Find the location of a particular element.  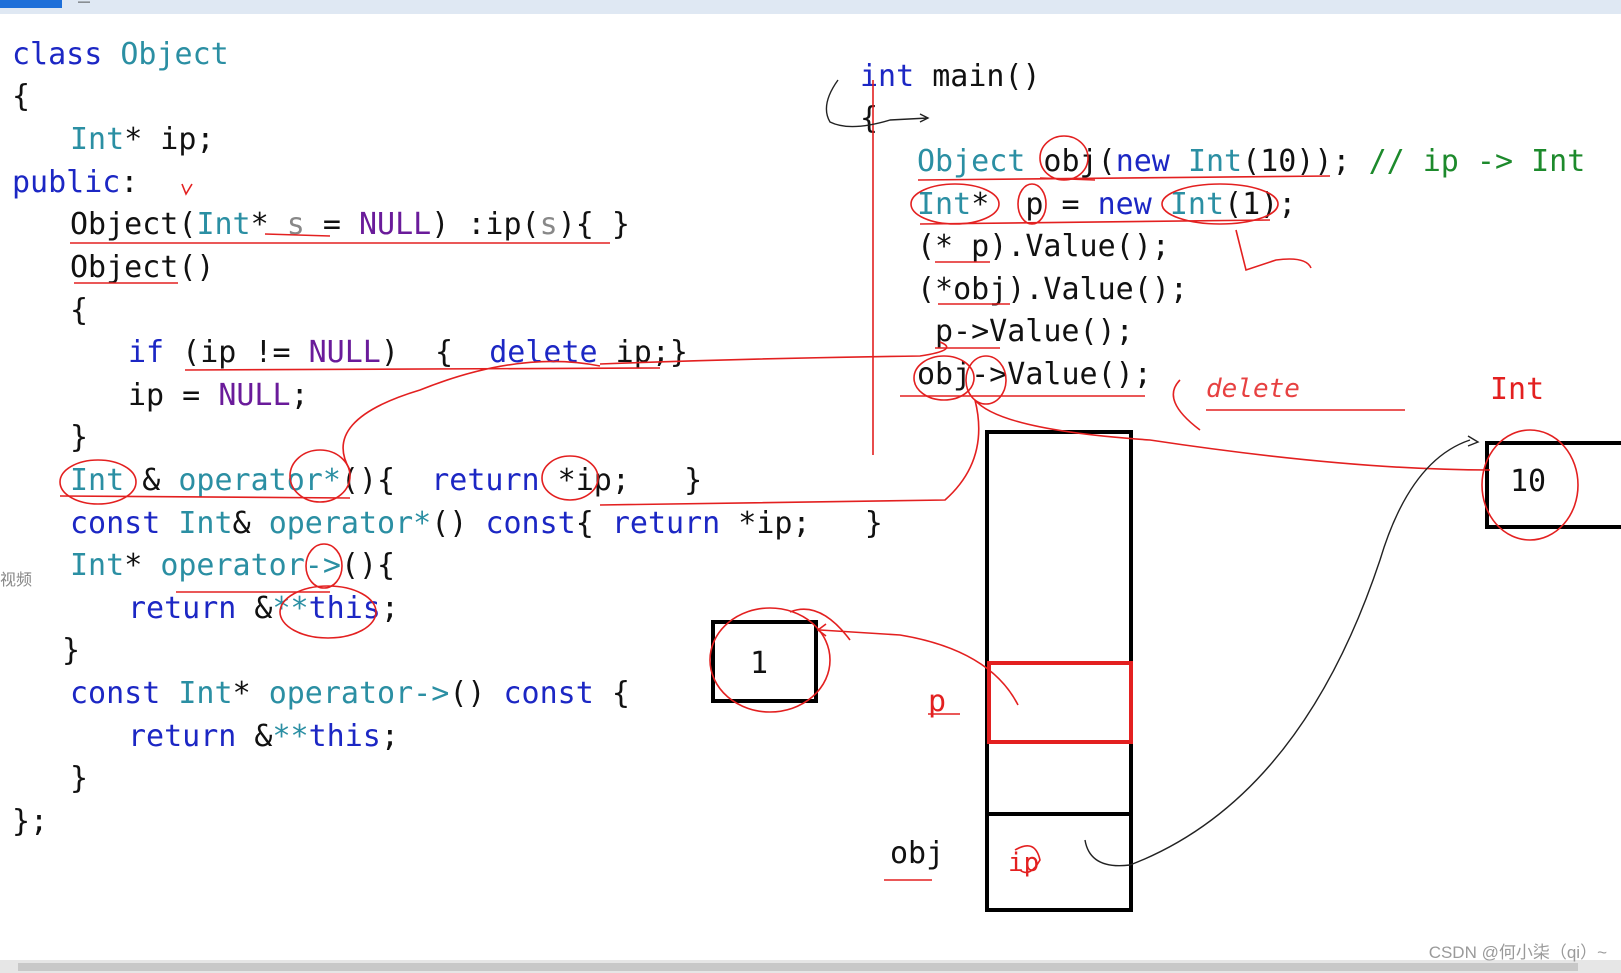

code-line: int main() is located at coordinates (950, 76).